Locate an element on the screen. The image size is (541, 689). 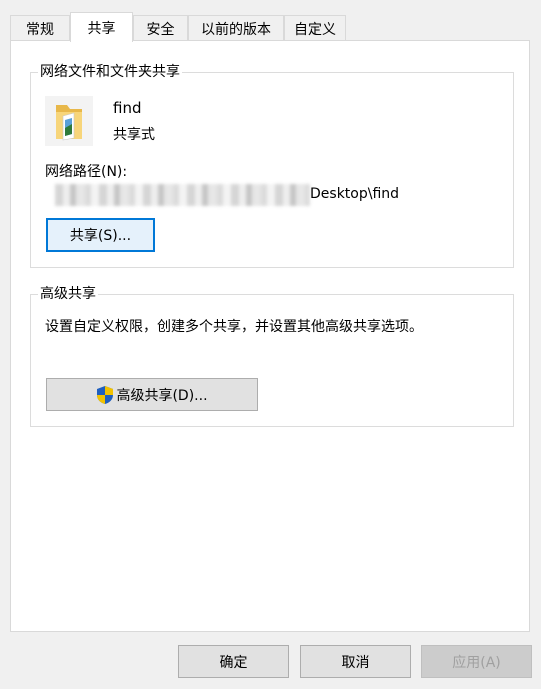
tab-customize: 自定义 is located at coordinates (315, 28).